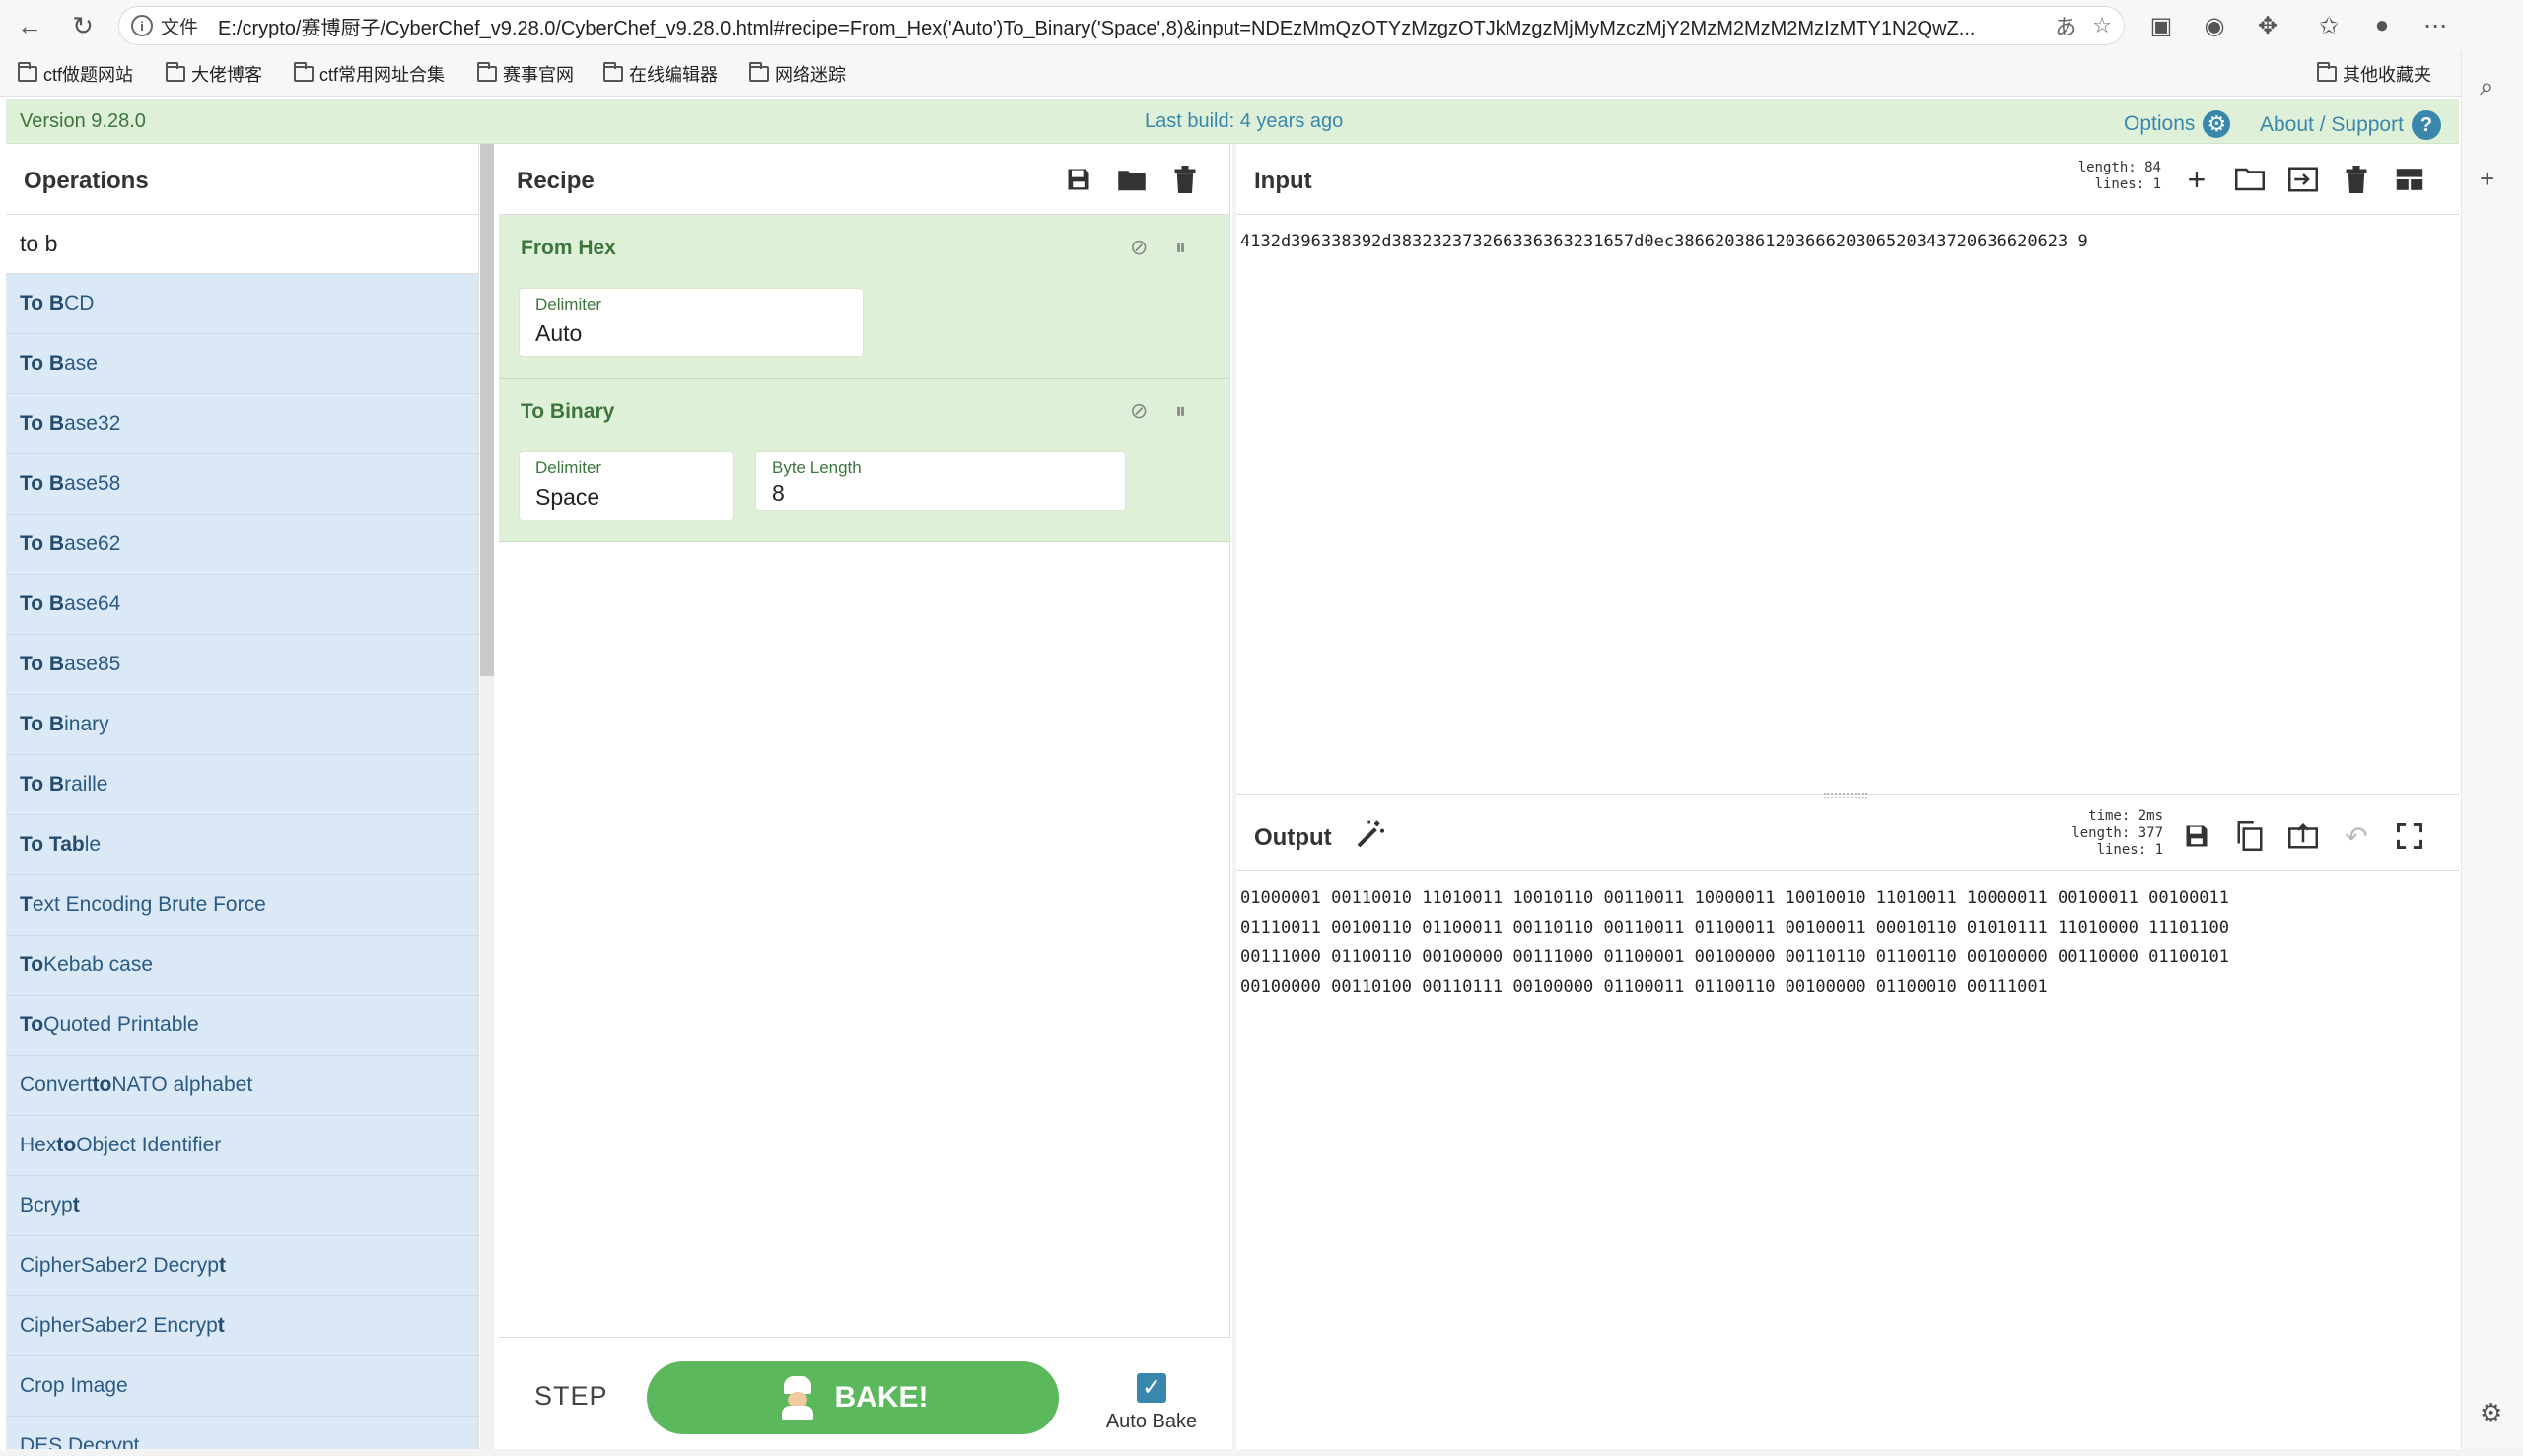  What do you see at coordinates (2487, 179) in the screenshot?
I see `add-icon: +` at bounding box center [2487, 179].